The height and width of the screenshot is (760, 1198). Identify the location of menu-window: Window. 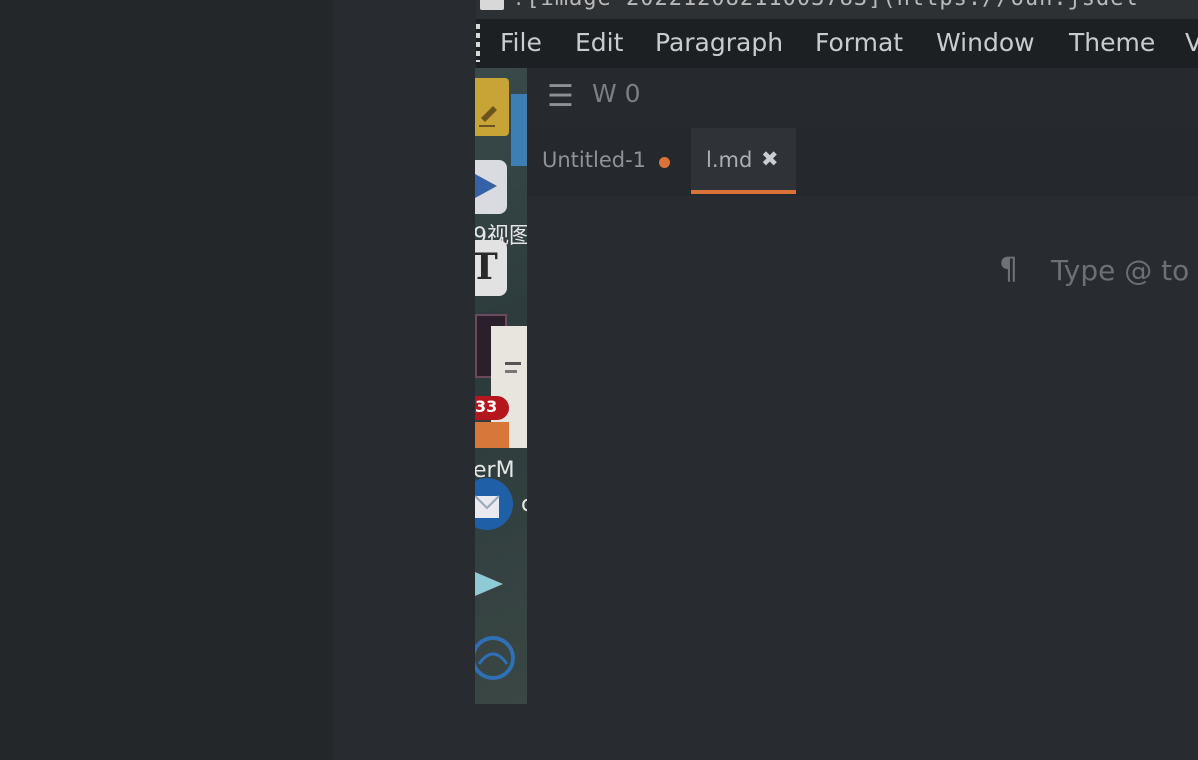
(985, 42).